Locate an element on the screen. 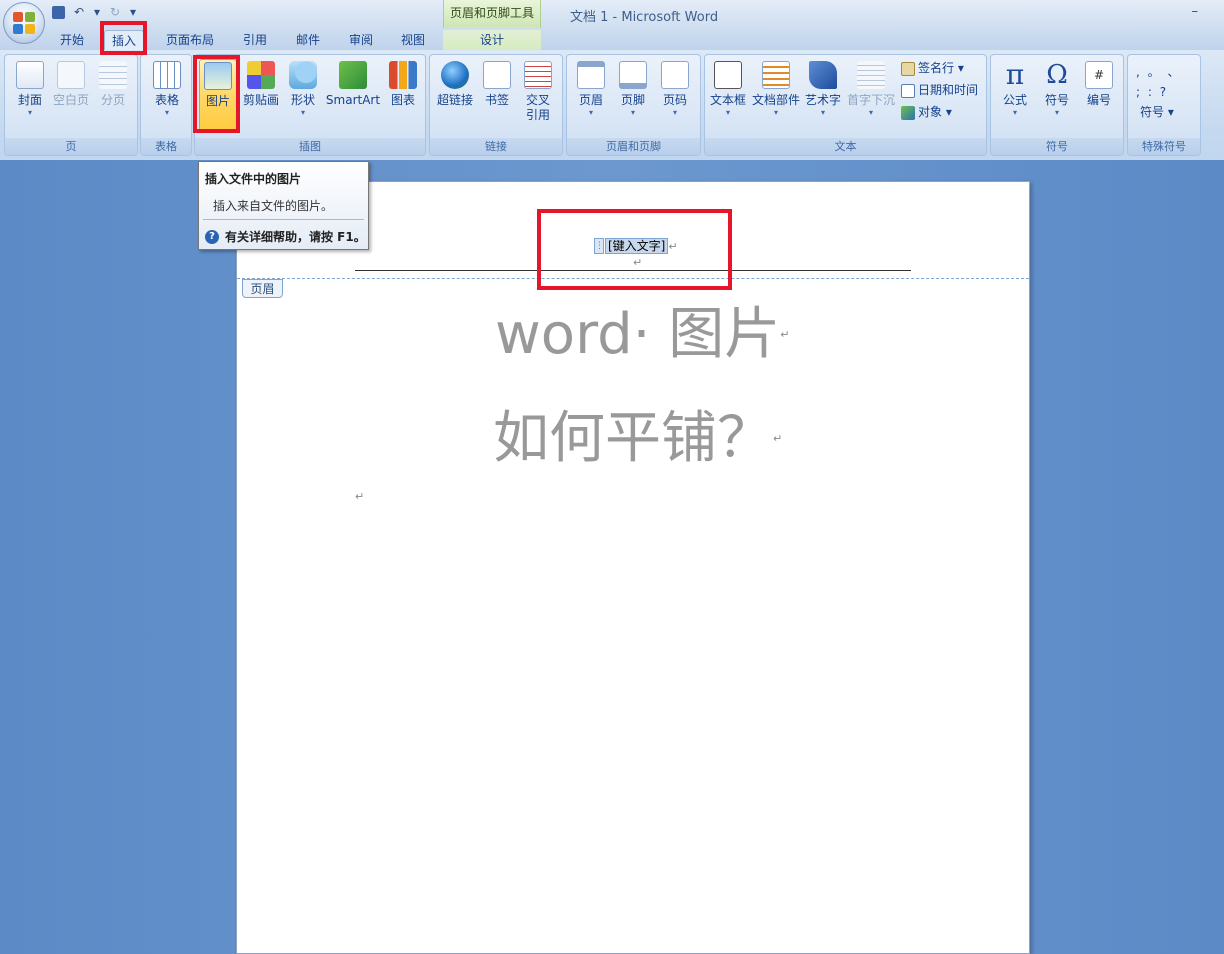 The height and width of the screenshot is (954, 1224). blank-page-label: 空白页 is located at coordinates (70, 100).